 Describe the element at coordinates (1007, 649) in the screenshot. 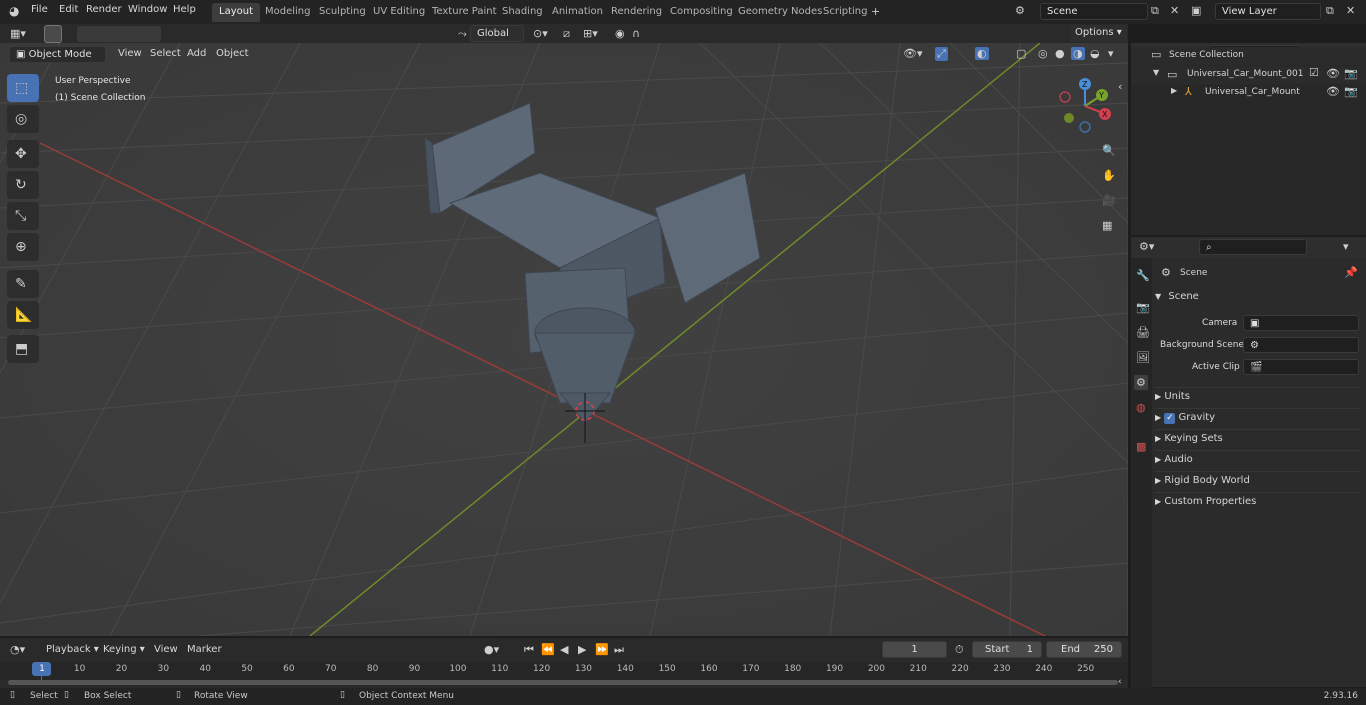

I see `start-frame-field: Start 1` at that location.